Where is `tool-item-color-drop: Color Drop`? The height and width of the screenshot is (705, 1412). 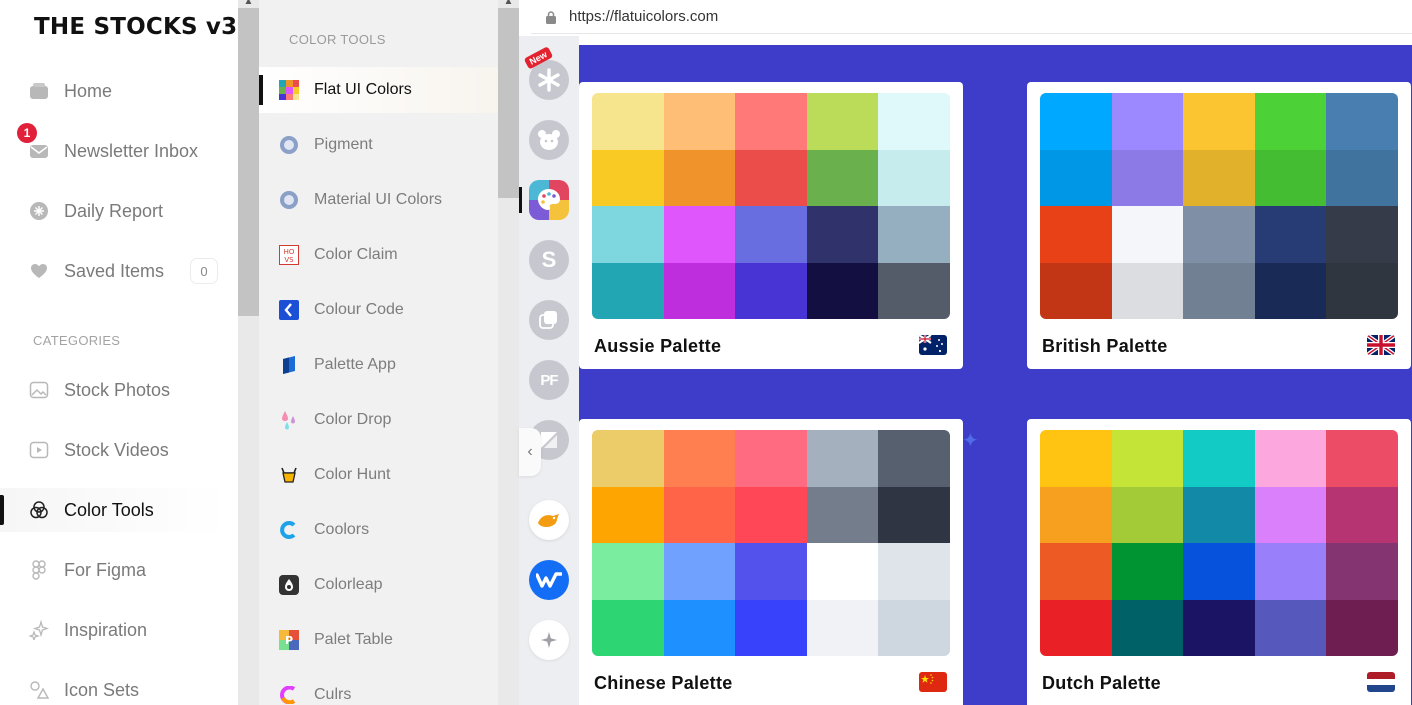 tool-item-color-drop: Color Drop is located at coordinates (378, 420).